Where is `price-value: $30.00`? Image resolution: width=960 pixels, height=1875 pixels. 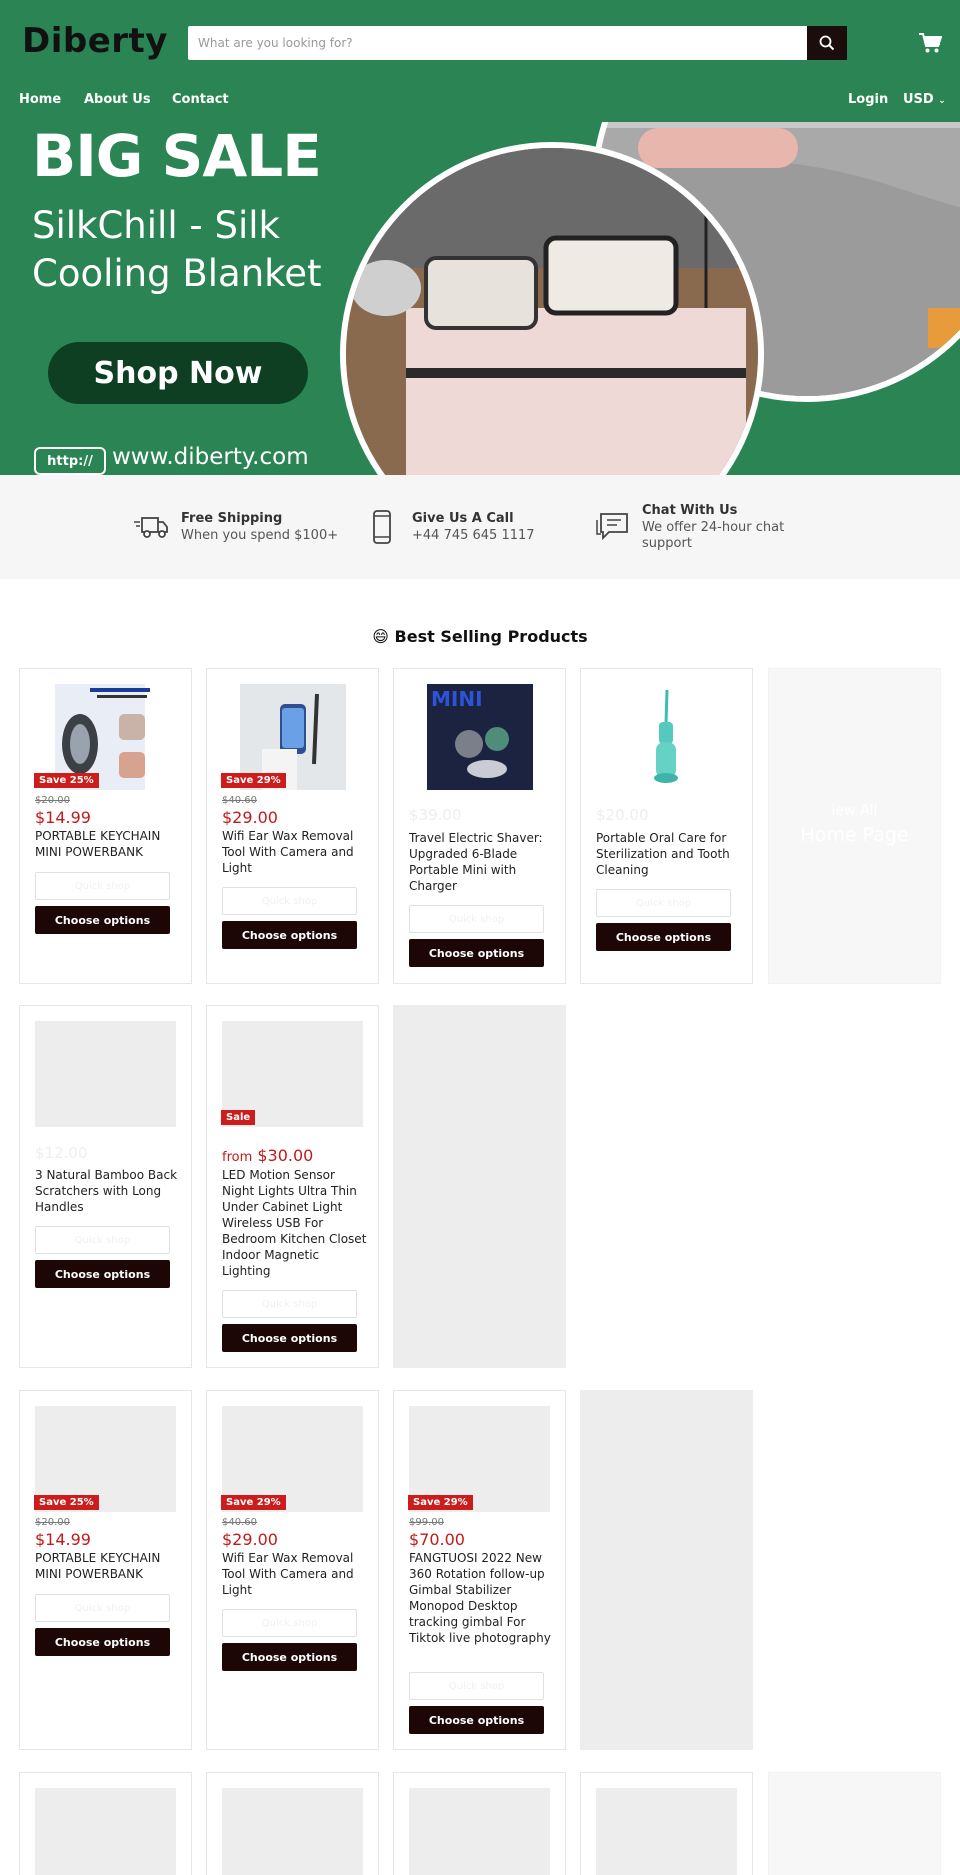 price-value: $30.00 is located at coordinates (285, 1155).